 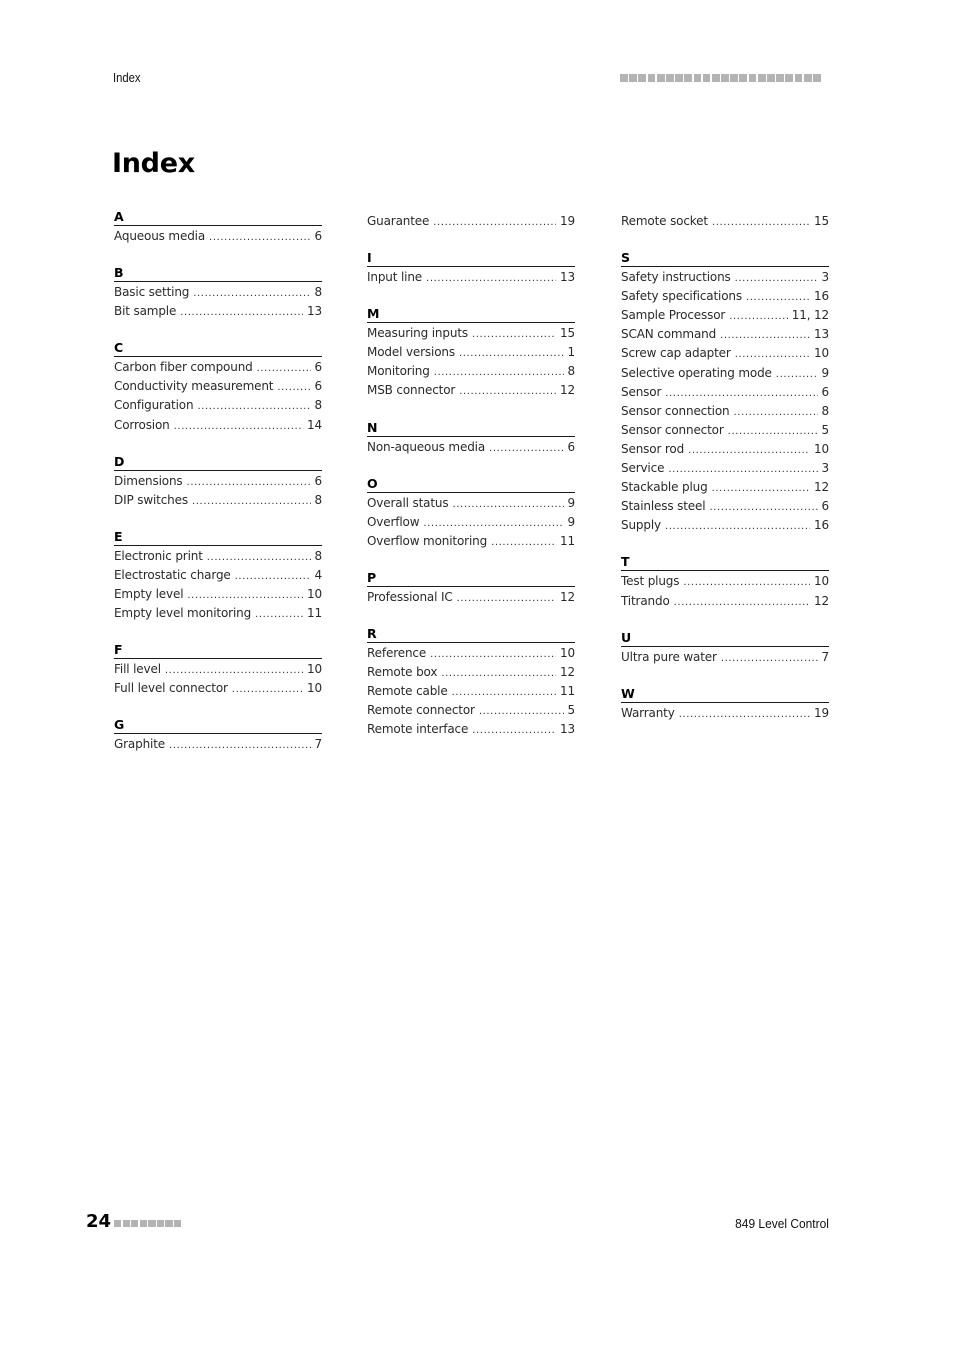 I want to click on index-group-f: F Fill level 10 Full level connector 10, so click(x=218, y=669).